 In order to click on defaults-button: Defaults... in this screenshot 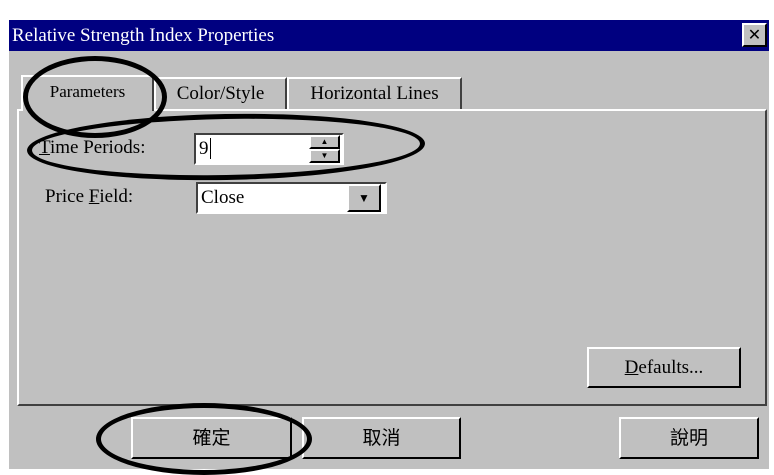, I will do `click(664, 367)`.